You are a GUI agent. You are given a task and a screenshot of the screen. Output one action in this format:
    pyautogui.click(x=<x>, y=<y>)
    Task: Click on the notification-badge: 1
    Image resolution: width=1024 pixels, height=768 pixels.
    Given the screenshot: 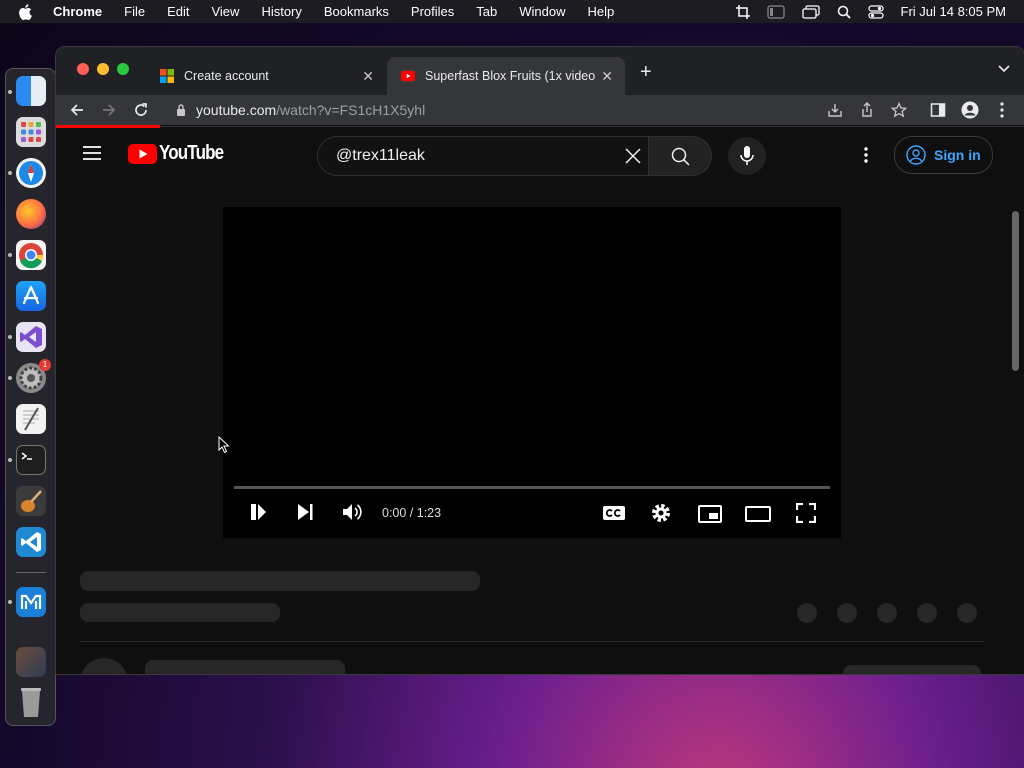 What is the action you would take?
    pyautogui.click(x=45, y=365)
    